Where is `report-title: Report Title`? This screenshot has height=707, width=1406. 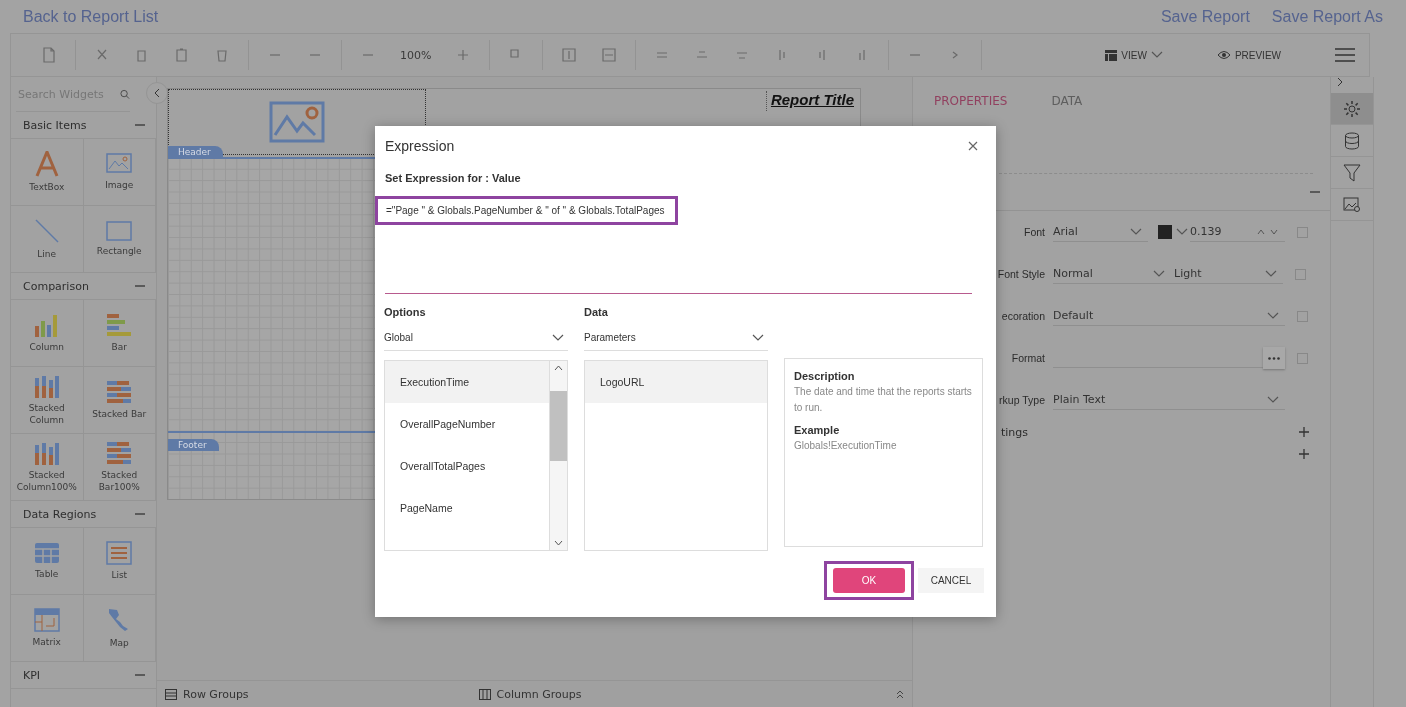
report-title: Report Title is located at coordinates (809, 101).